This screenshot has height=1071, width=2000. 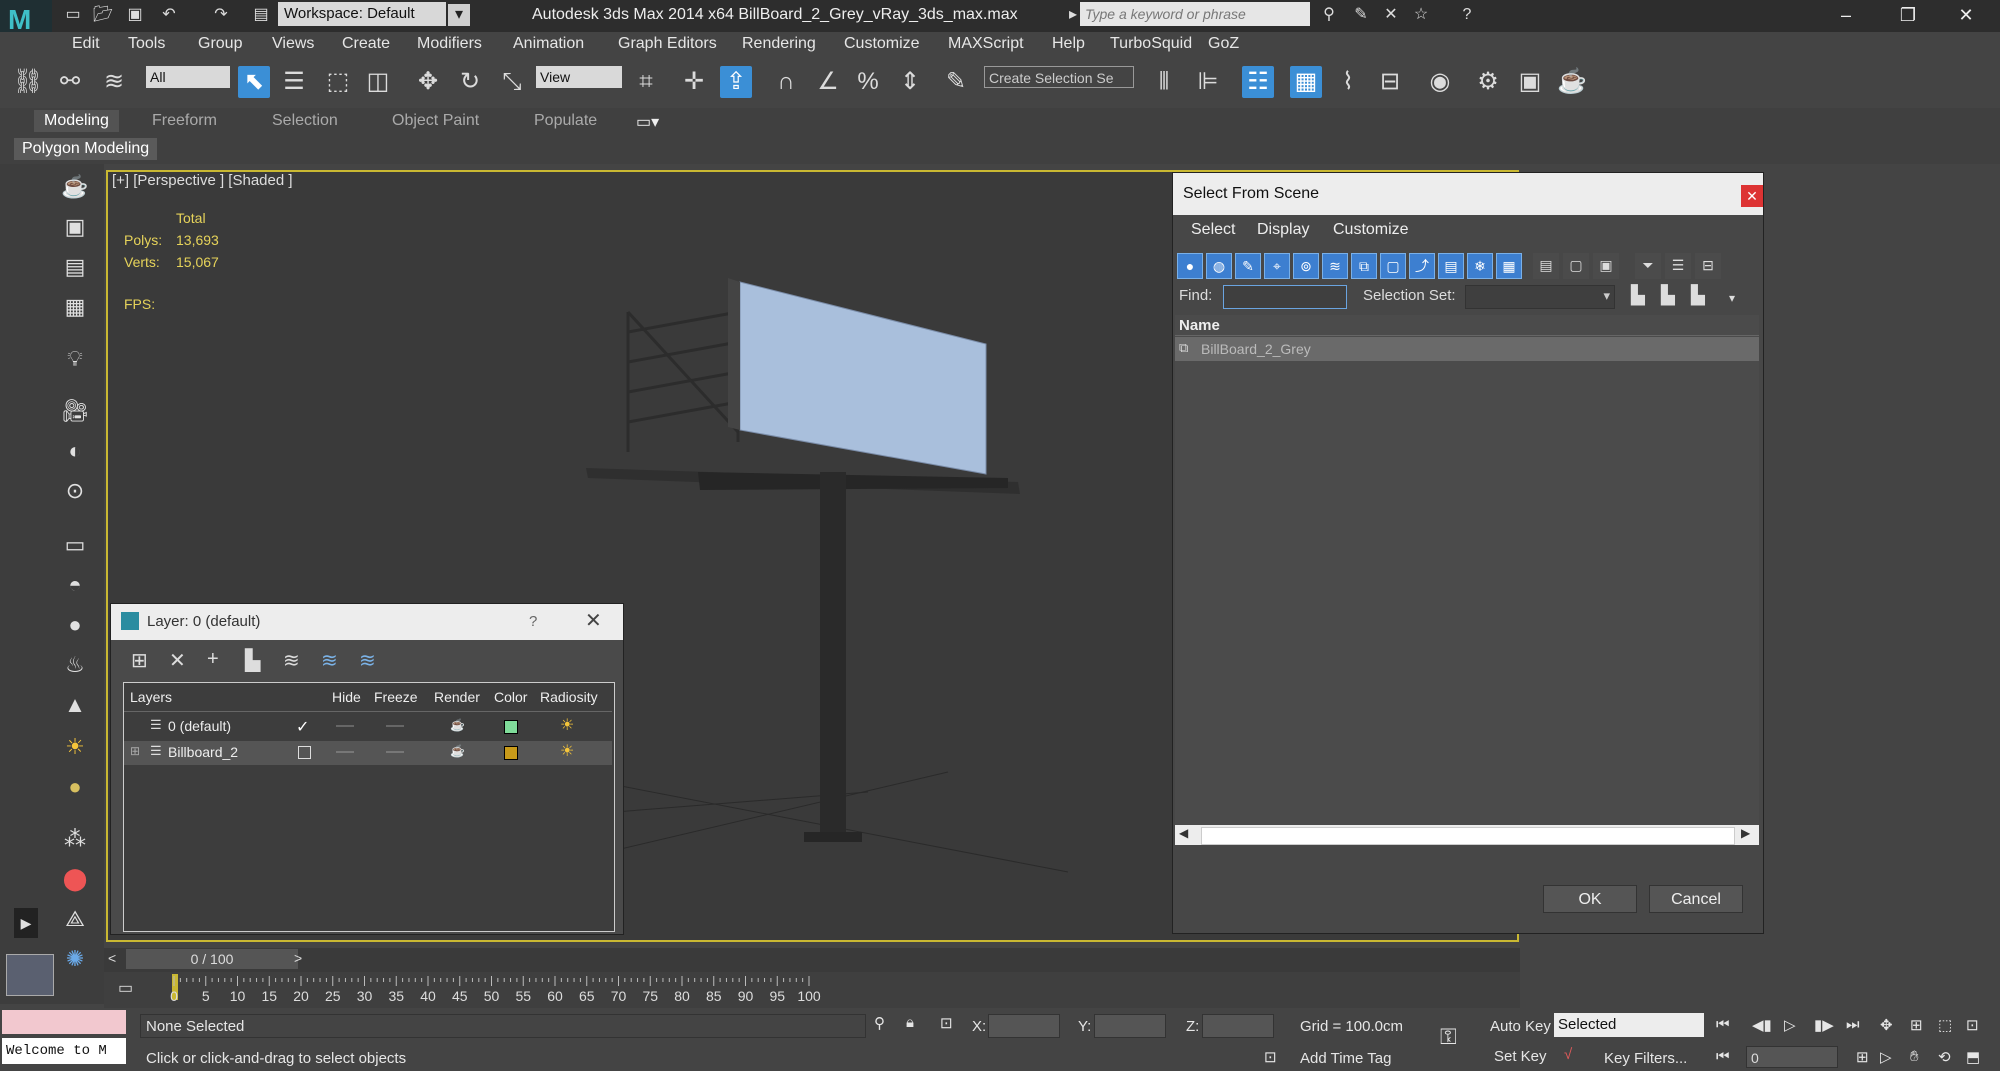 What do you see at coordinates (1790, 1025) in the screenshot?
I see `play-icon: ▷` at bounding box center [1790, 1025].